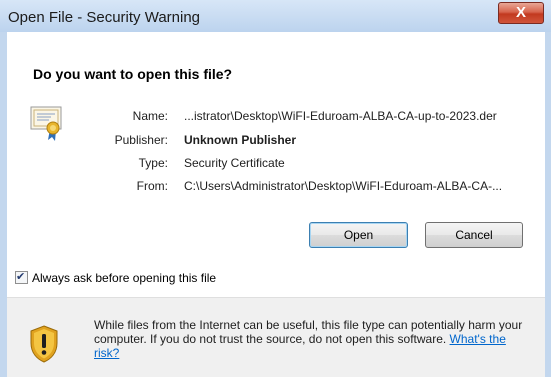  Describe the element at coordinates (240, 140) in the screenshot. I see `publisher-value: Unknown Publisher` at that location.